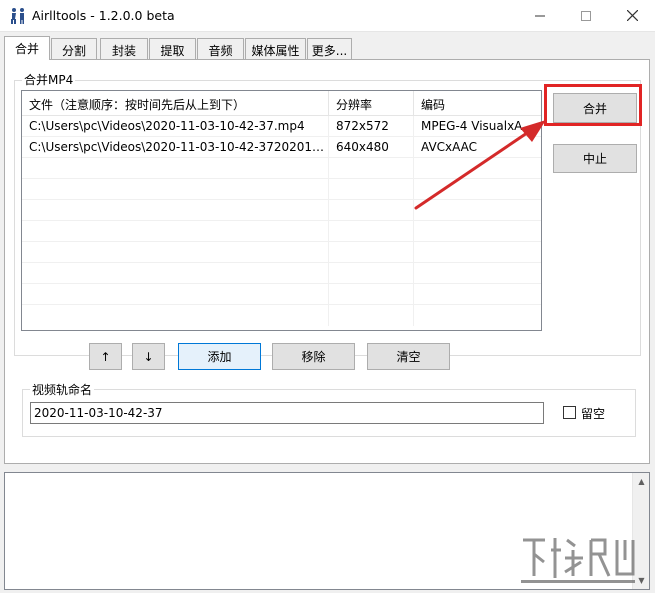 This screenshot has height=593, width=655. What do you see at coordinates (219, 356) in the screenshot?
I see `add-button: 添加` at bounding box center [219, 356].